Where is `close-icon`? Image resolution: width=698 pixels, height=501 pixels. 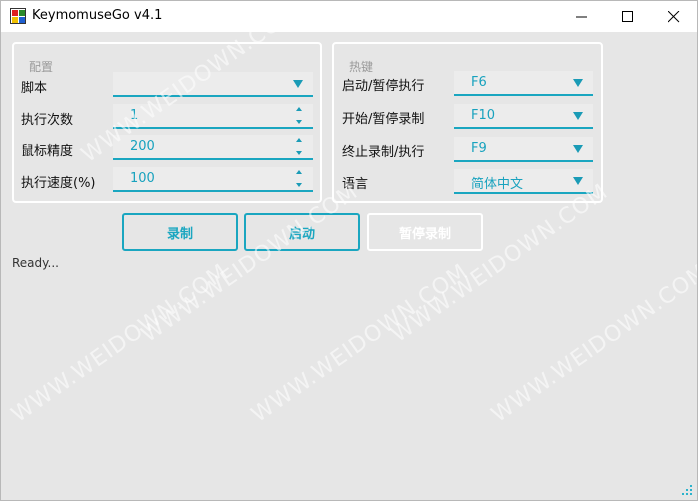
close-icon is located at coordinates (674, 17).